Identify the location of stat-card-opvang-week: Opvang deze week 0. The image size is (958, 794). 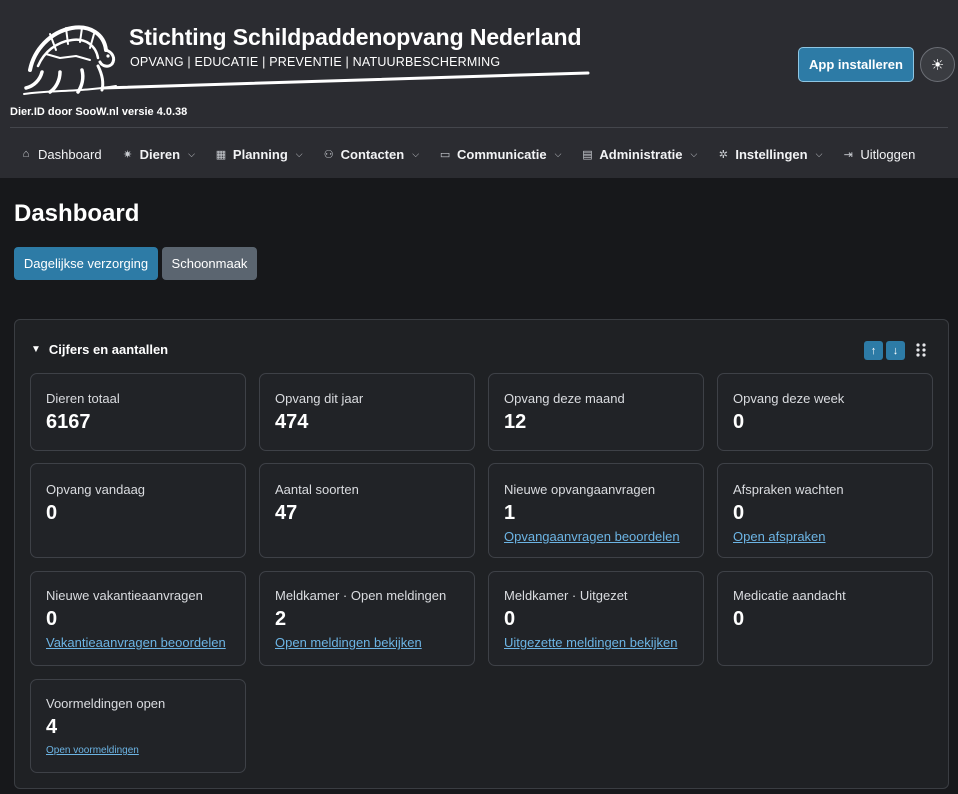
(825, 412).